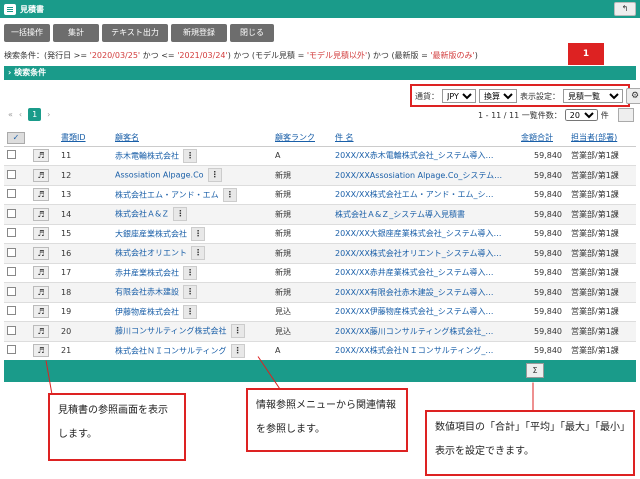 This screenshot has height=479, width=640. What do you see at coordinates (147, 292) in the screenshot?
I see `customer-link: 有限会社赤木建設` at bounding box center [147, 292].